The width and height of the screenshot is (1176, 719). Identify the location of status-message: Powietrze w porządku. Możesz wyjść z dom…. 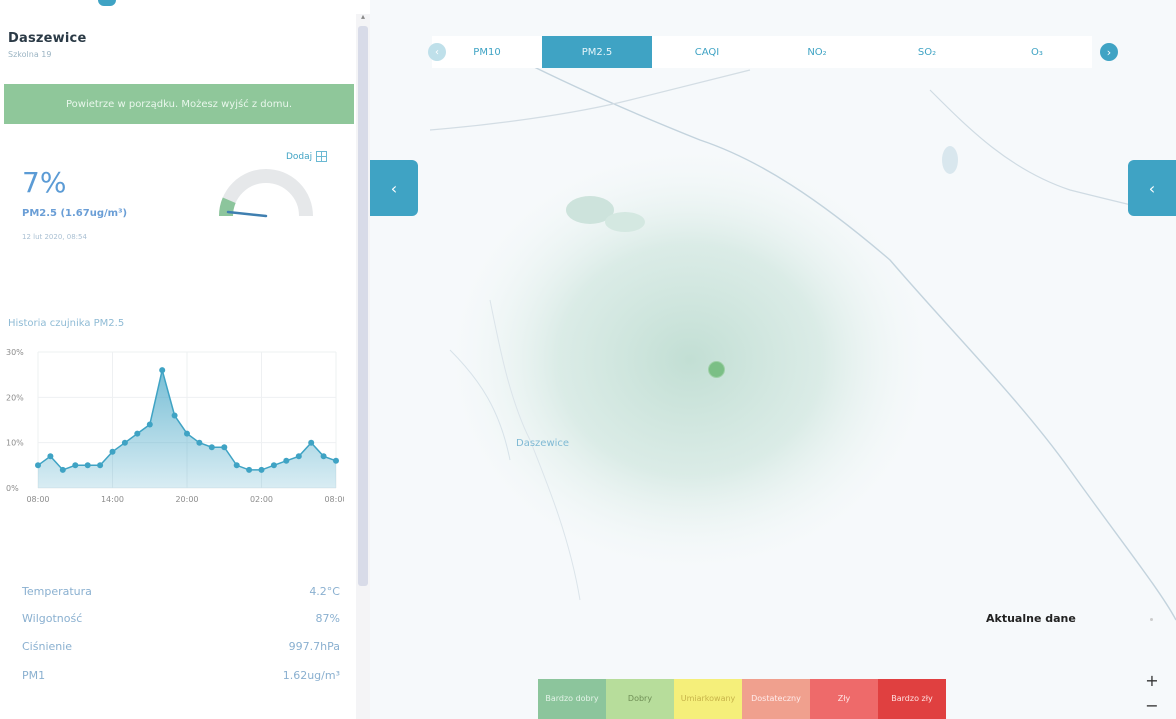
(179, 104).